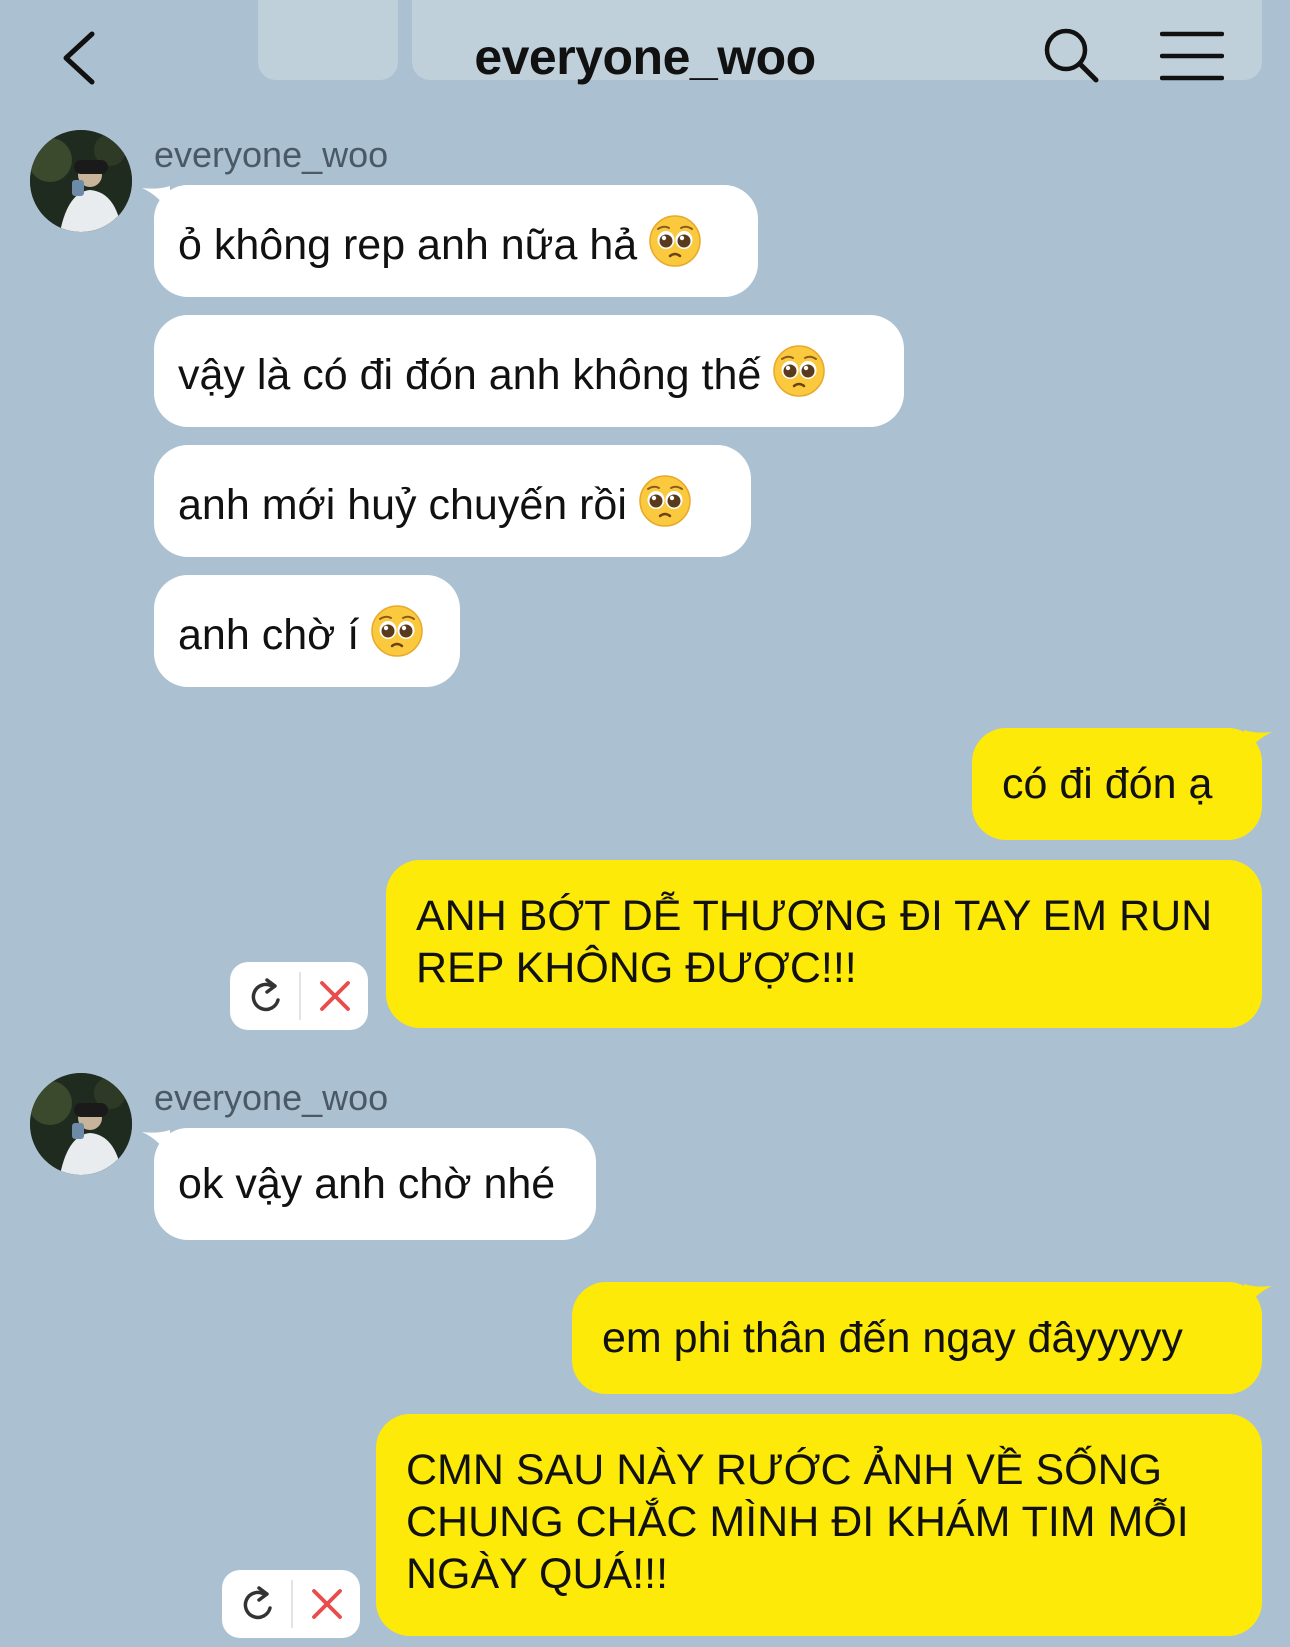  I want to click on message-bubble-incoming: ỏ không rep anh nữa hả, so click(456, 241).